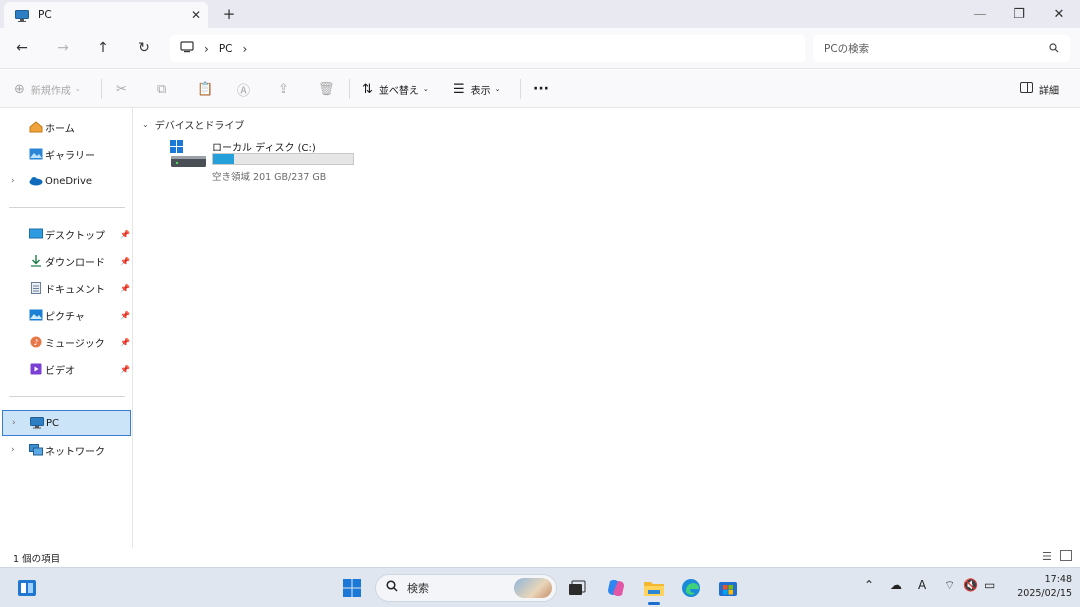 This screenshot has height=607, width=1080. I want to click on tiles-view-icon, so click(1066, 555).